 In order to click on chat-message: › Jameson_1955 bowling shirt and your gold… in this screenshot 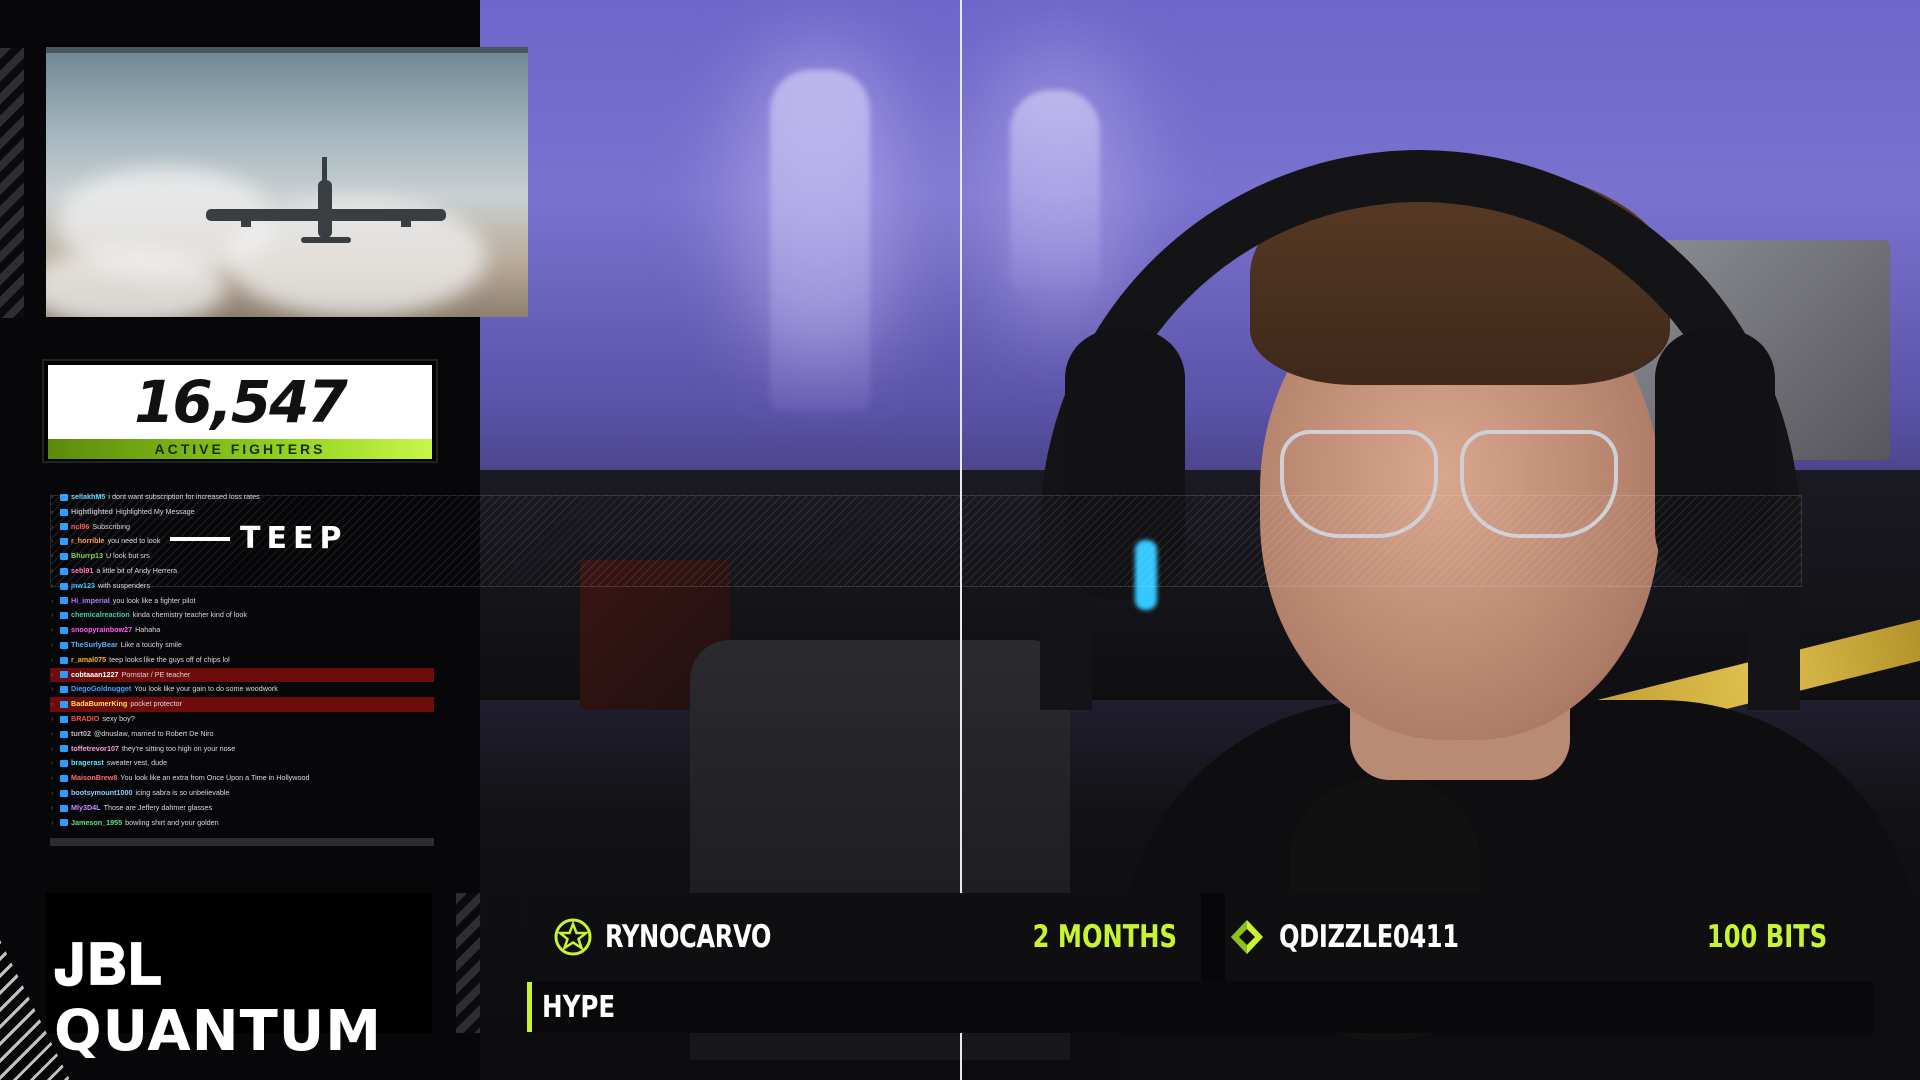, I will do `click(242, 823)`.